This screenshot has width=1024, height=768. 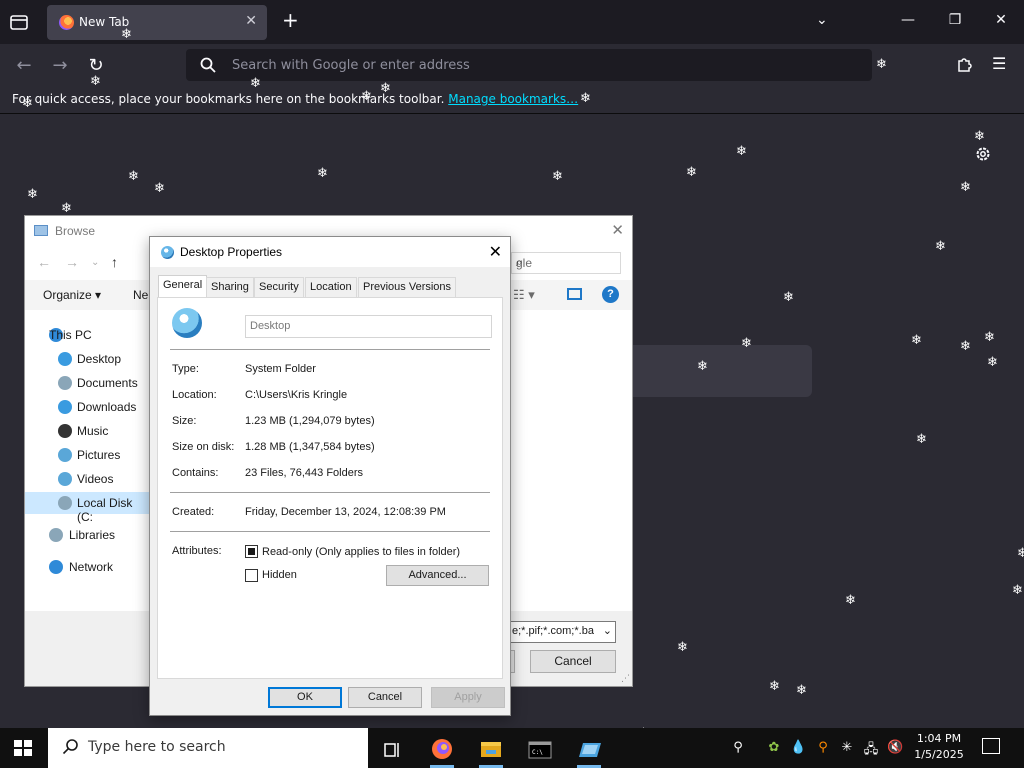 What do you see at coordinates (999, 63) in the screenshot?
I see `app-menu-icon: ☰` at bounding box center [999, 63].